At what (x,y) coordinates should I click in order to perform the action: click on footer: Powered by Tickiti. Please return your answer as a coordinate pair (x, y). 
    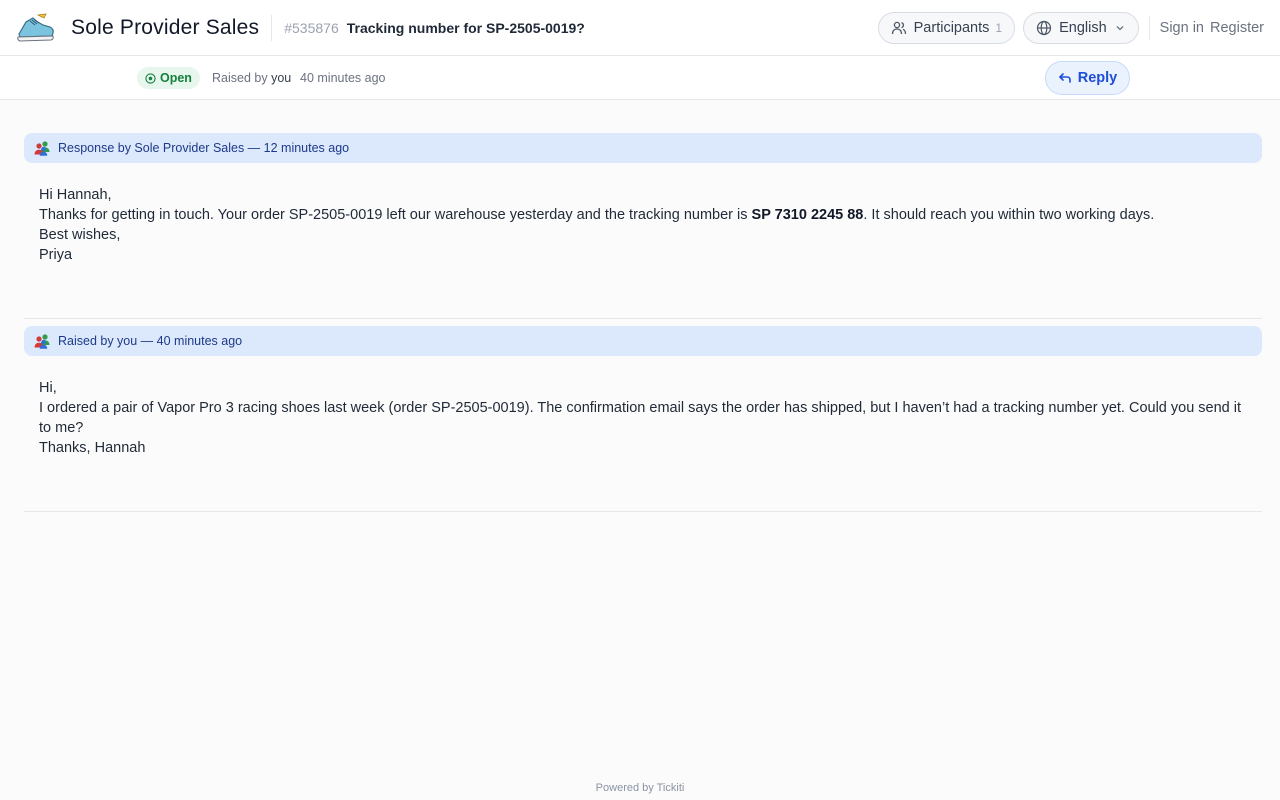
    Looking at the image, I should click on (640, 788).